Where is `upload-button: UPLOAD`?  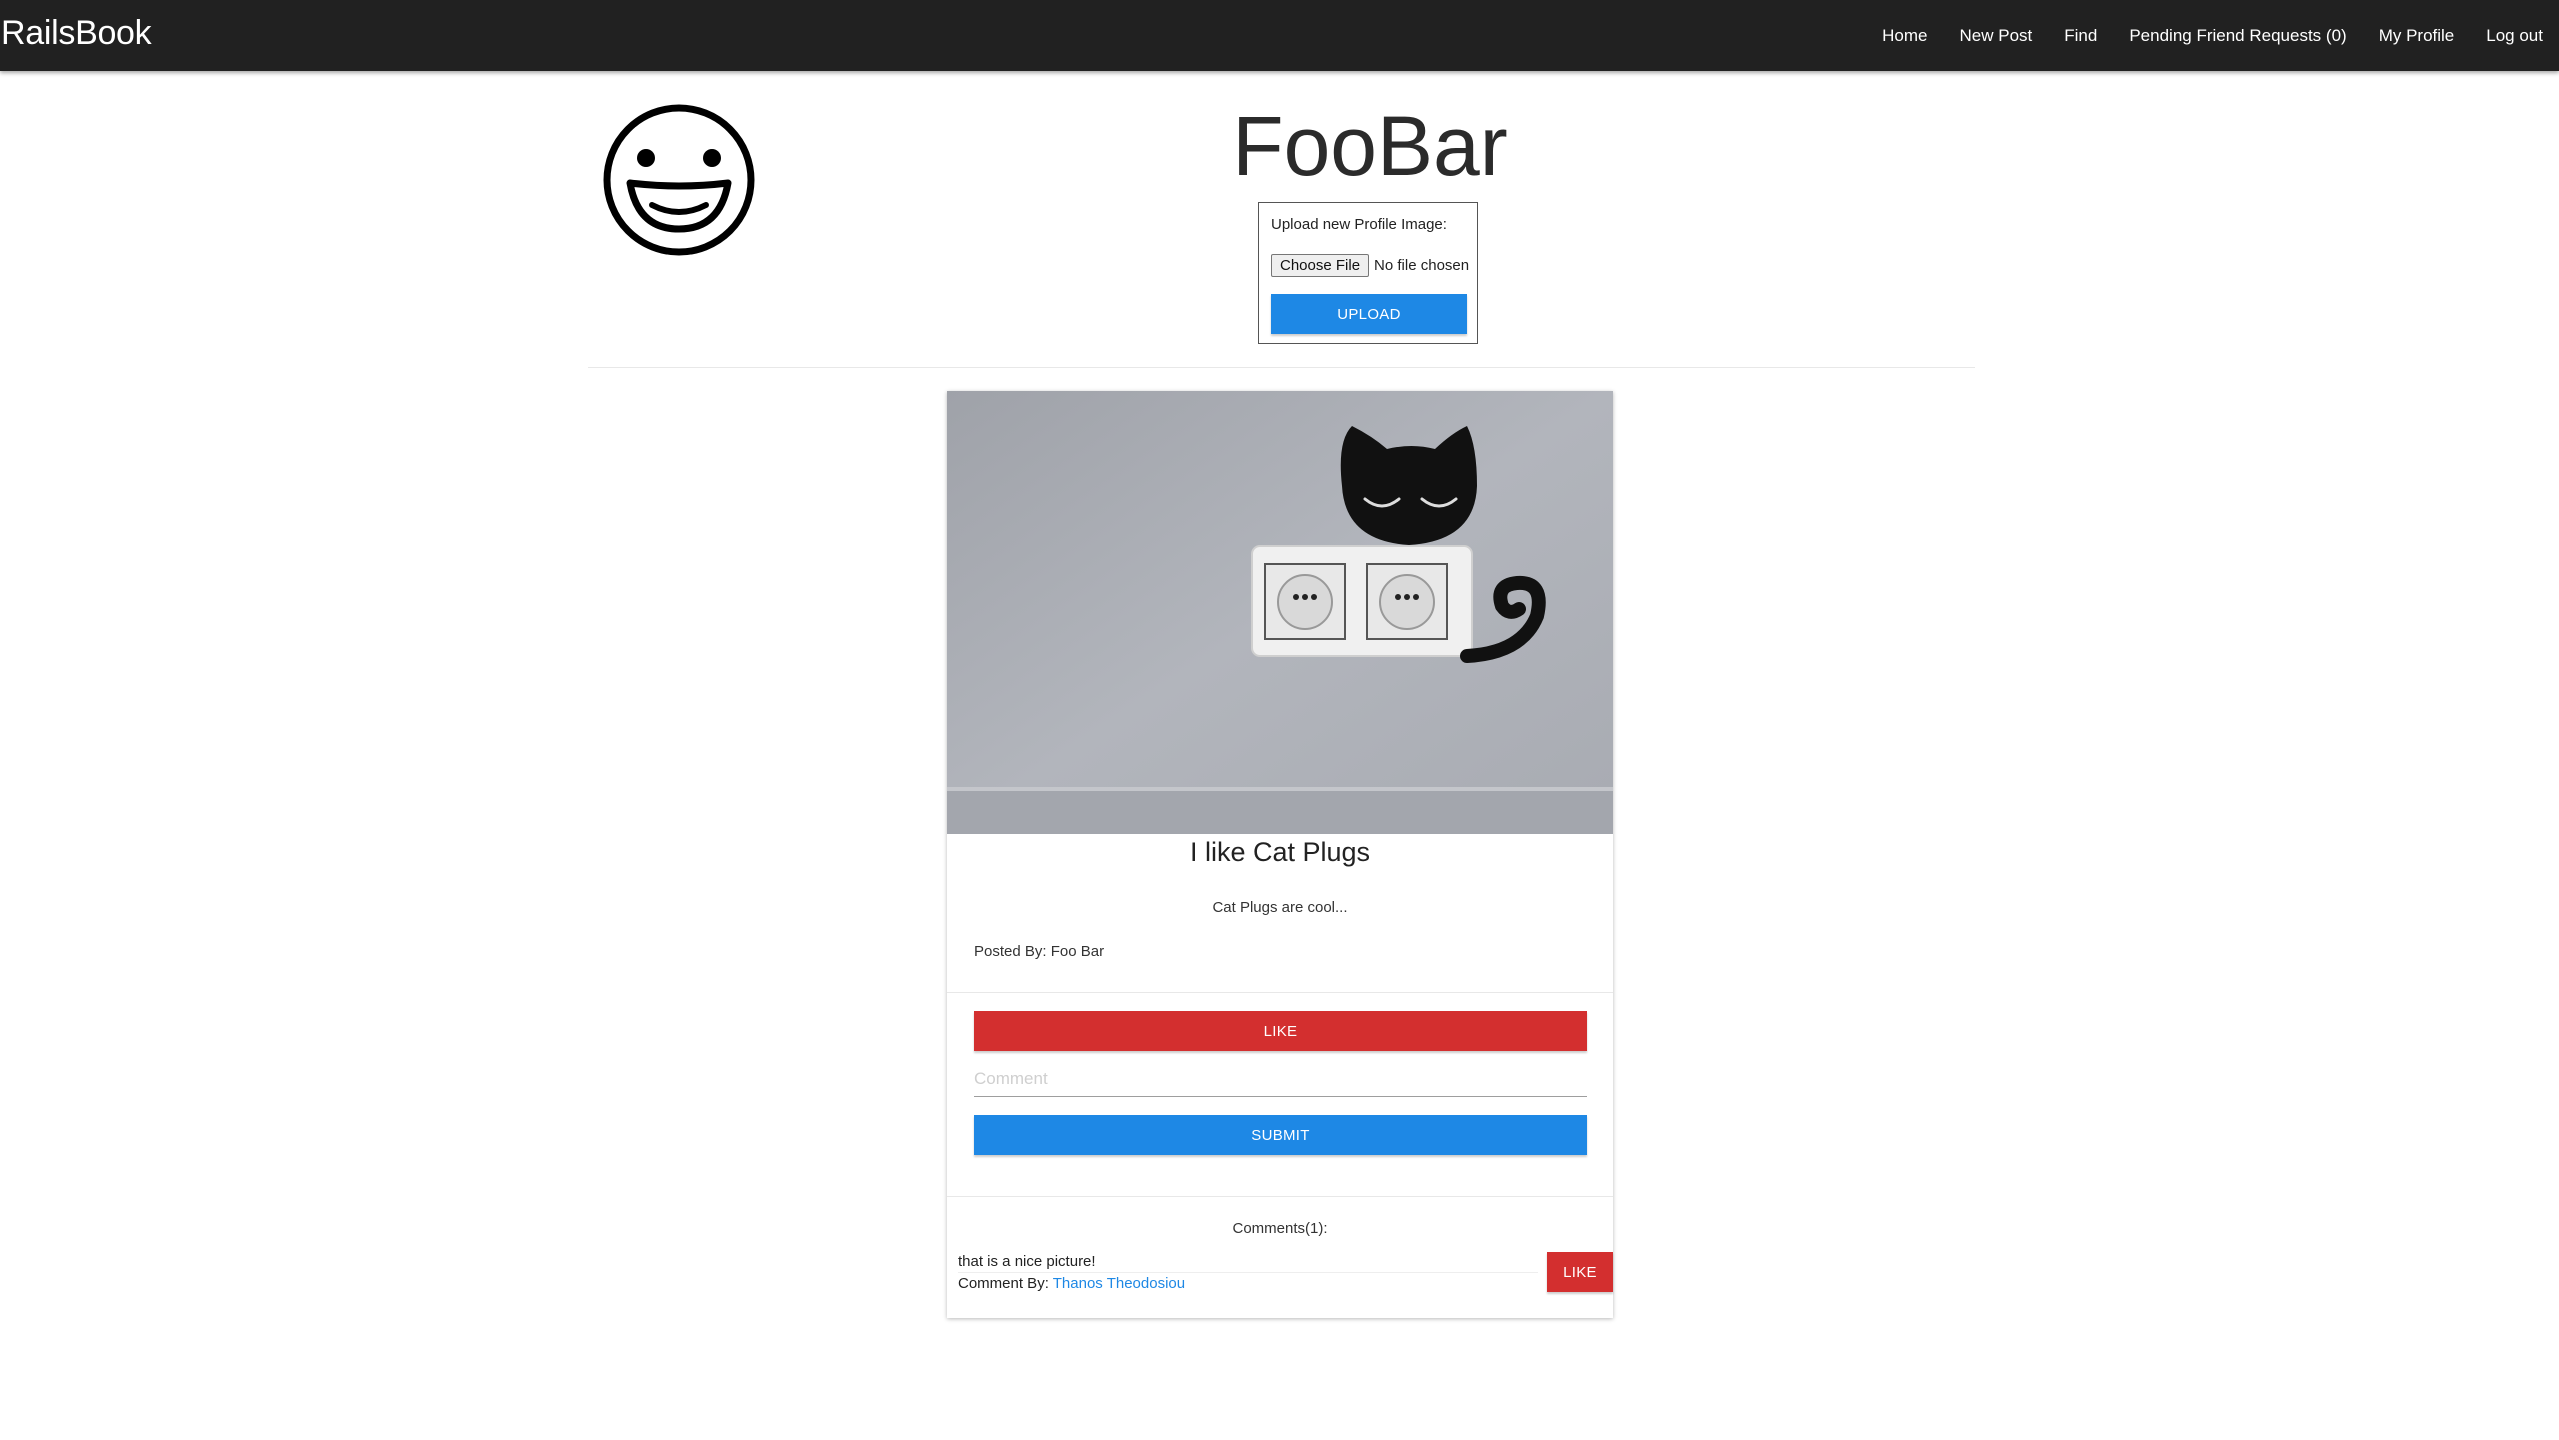 upload-button: UPLOAD is located at coordinates (1369, 314).